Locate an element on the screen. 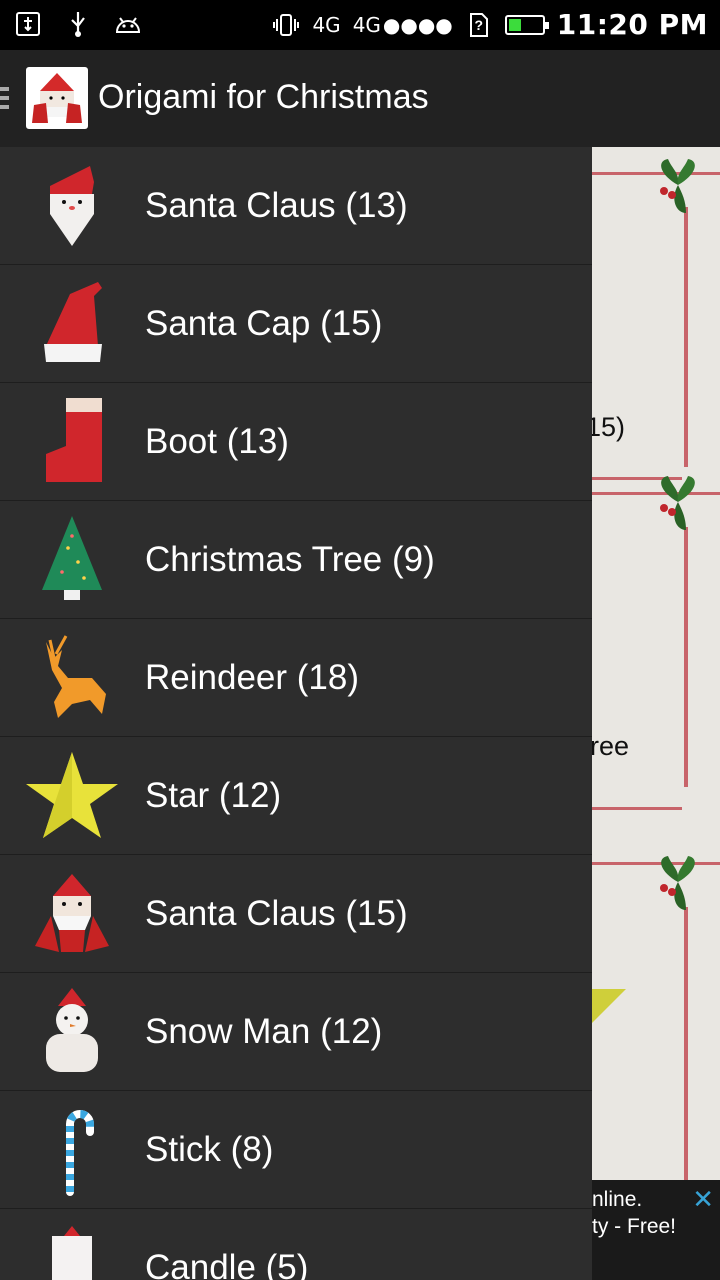  clock: 11:20 PM is located at coordinates (632, 24).